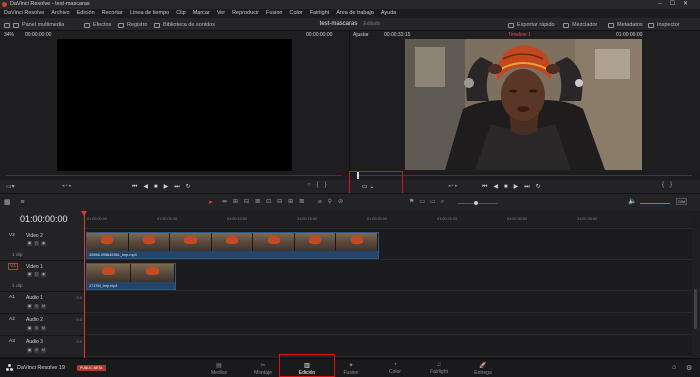 The height and width of the screenshot is (377, 700). I want to click on track-v1-buttons: ▣ ▢ ◉, so click(36, 274).